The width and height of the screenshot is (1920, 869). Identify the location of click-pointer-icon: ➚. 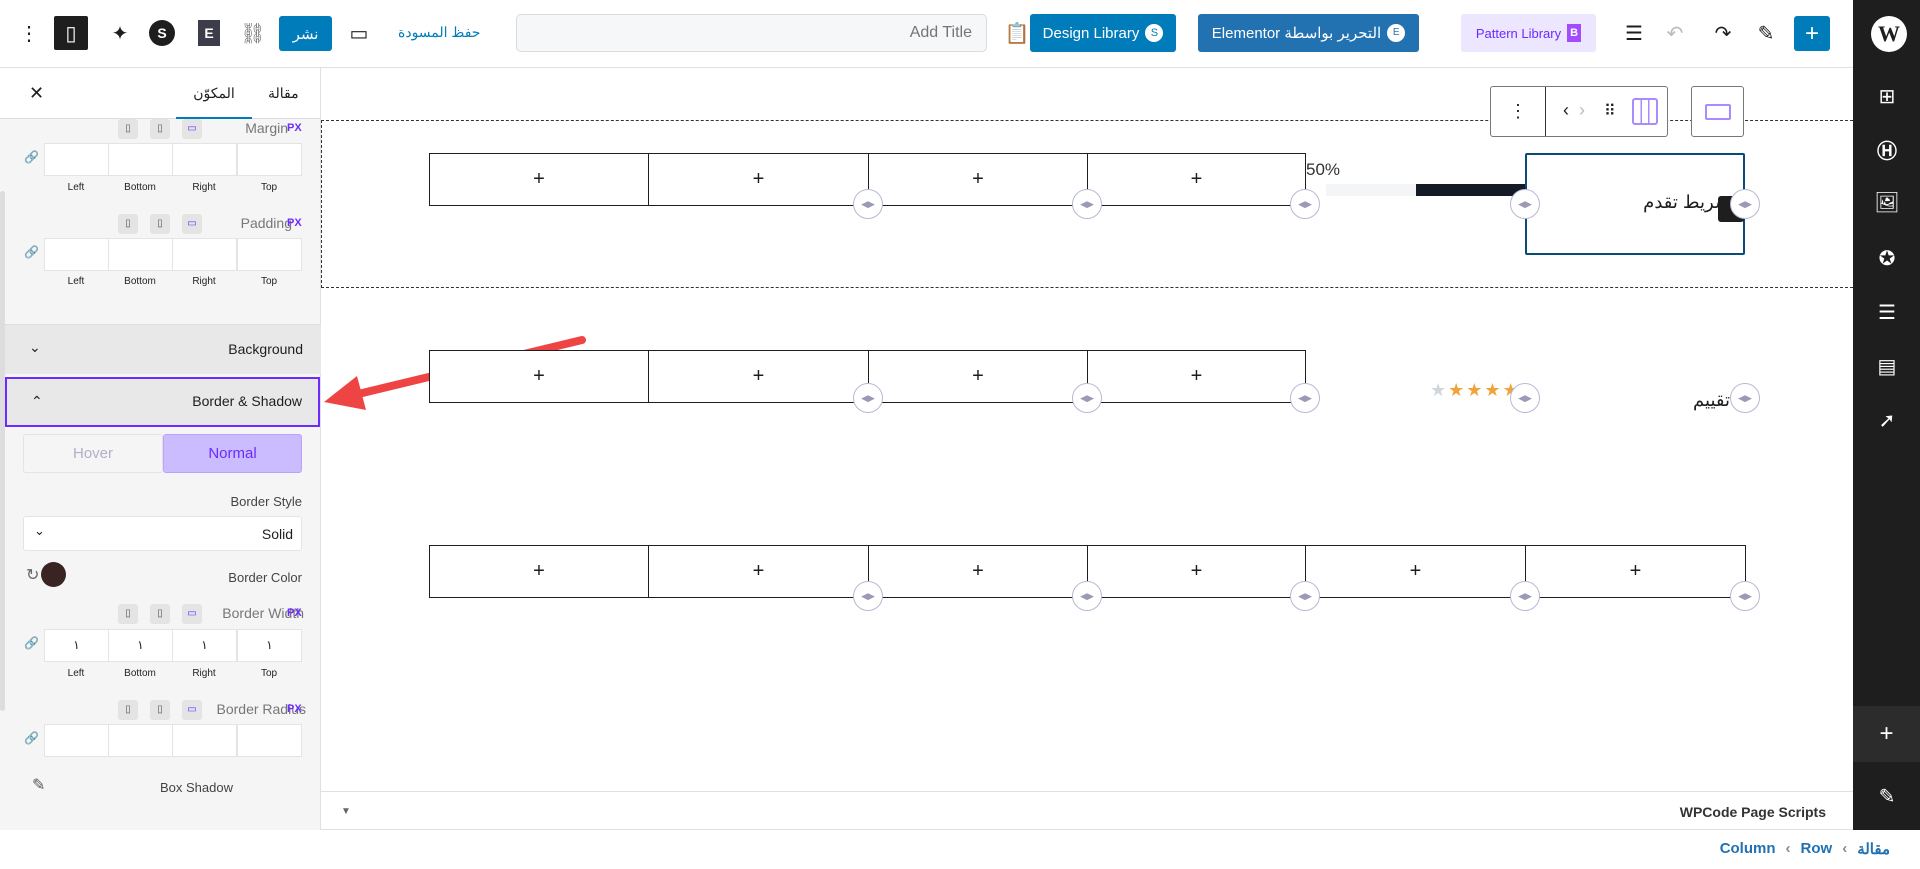
(1887, 420).